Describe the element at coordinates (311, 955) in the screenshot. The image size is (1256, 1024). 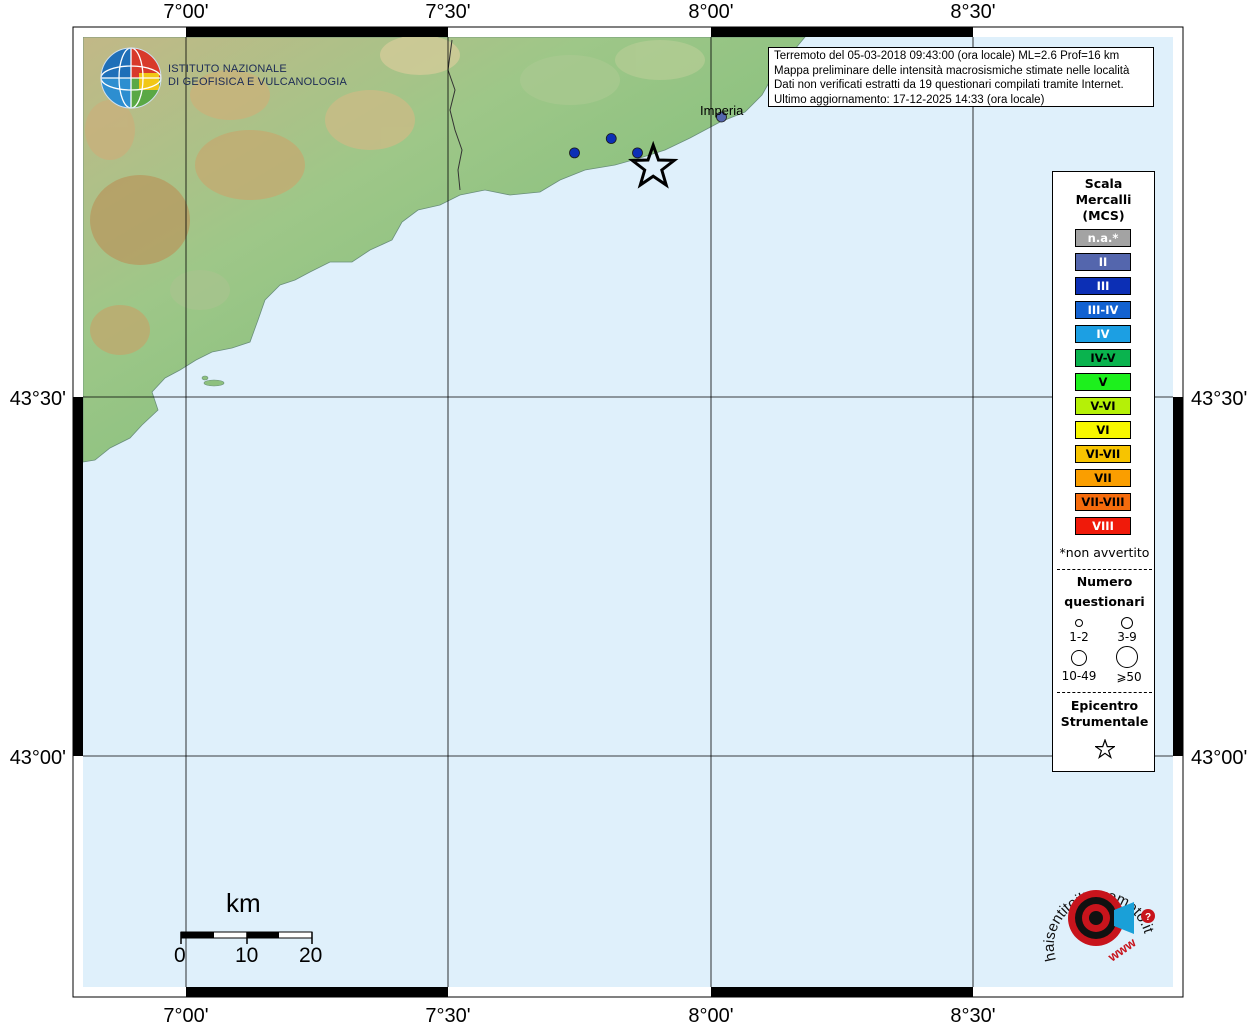
I see `scale-label: 20` at that location.